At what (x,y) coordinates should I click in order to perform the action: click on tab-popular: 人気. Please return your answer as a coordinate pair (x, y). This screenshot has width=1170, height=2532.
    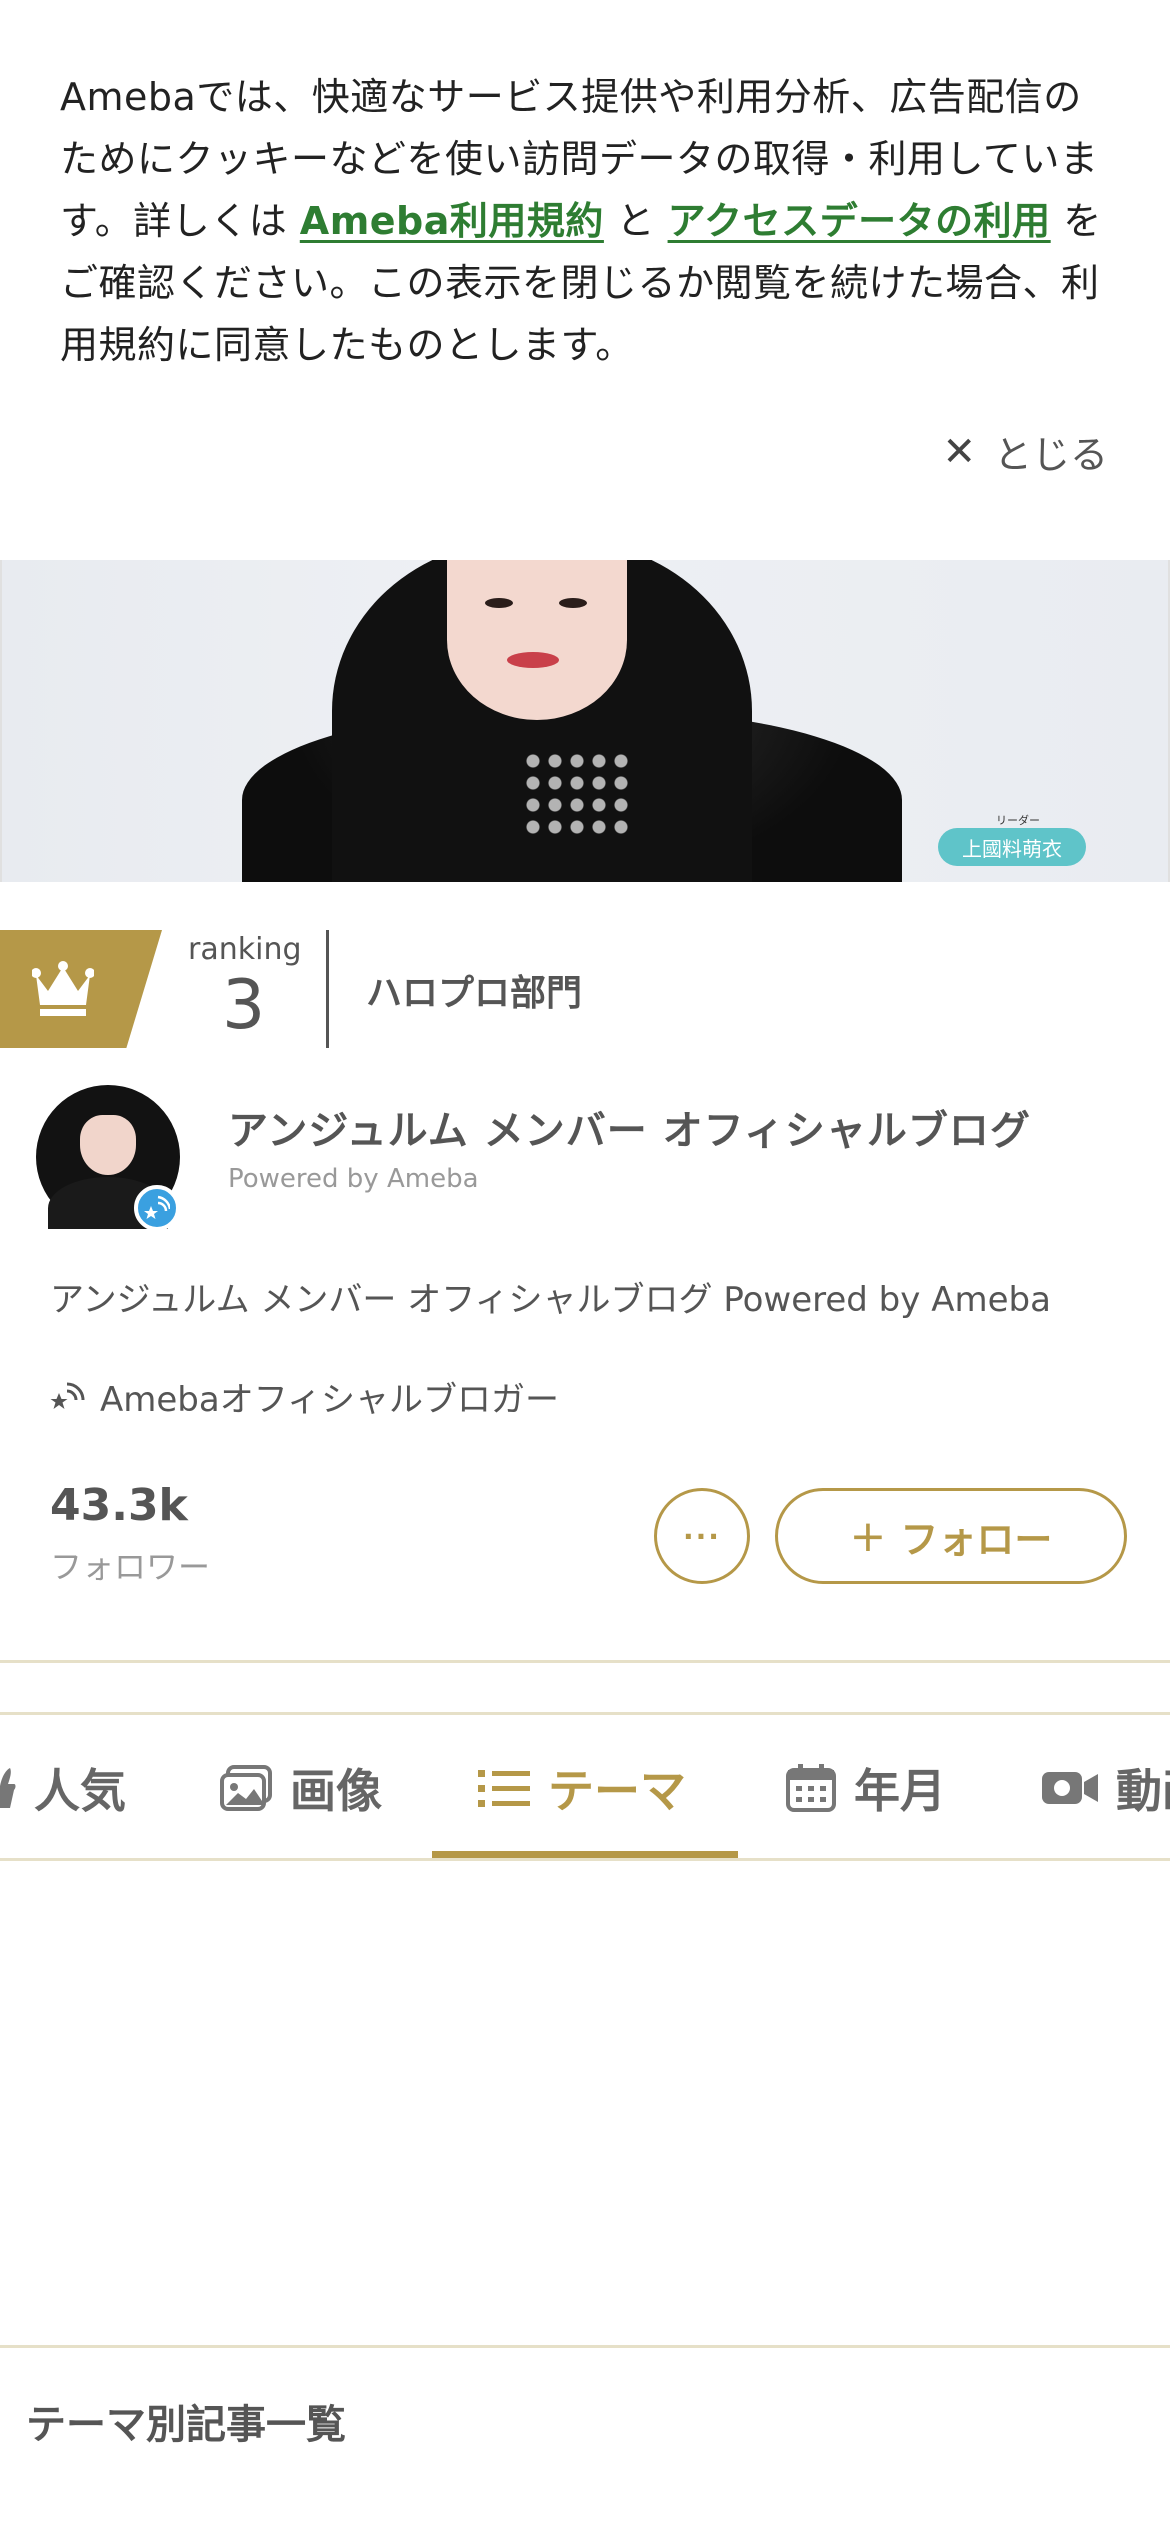
    Looking at the image, I should click on (63, 1787).